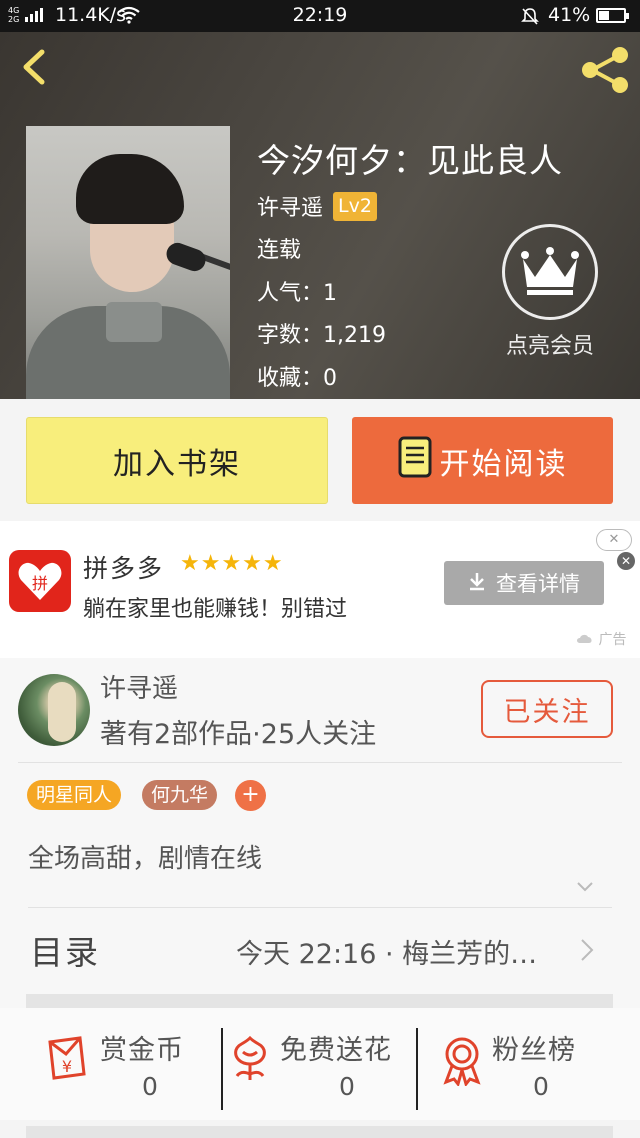 The height and width of the screenshot is (1138, 640). Describe the element at coordinates (355, 206) in the screenshot. I see `level-badge: Lv2` at that location.